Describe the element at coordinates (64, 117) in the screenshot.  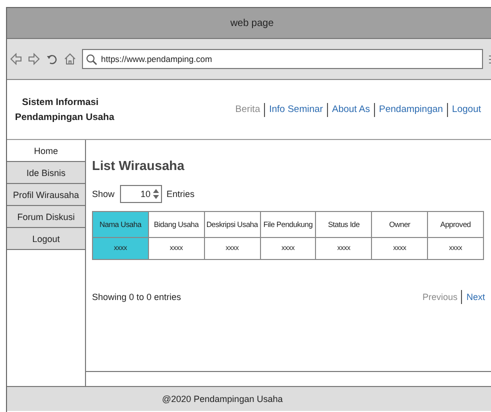
I see `site-title: Pendampingan Usaha` at that location.